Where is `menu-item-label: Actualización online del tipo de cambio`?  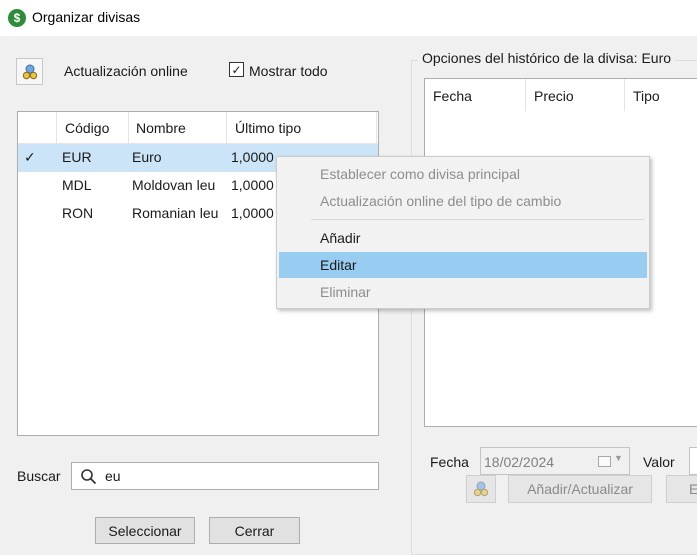 menu-item-label: Actualización online del tipo de cambio is located at coordinates (441, 201).